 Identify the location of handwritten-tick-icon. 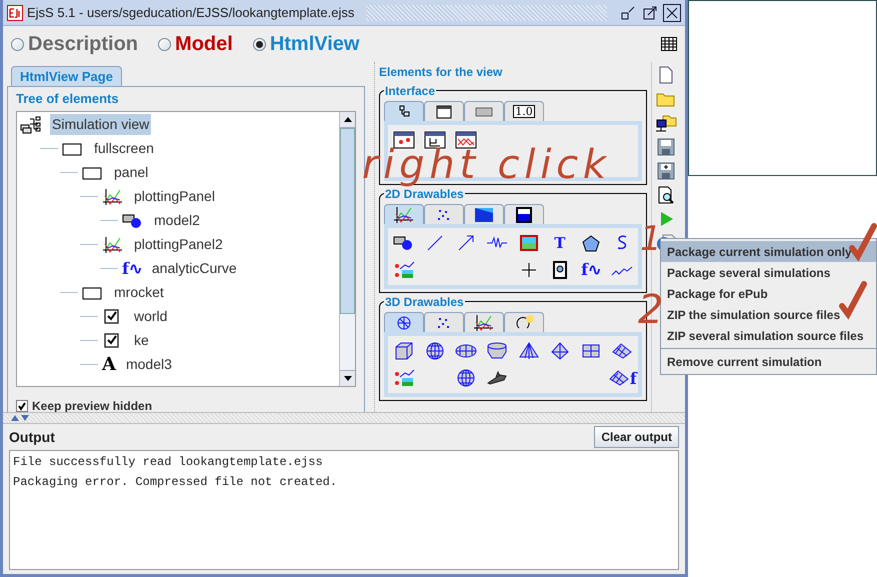
(853, 300).